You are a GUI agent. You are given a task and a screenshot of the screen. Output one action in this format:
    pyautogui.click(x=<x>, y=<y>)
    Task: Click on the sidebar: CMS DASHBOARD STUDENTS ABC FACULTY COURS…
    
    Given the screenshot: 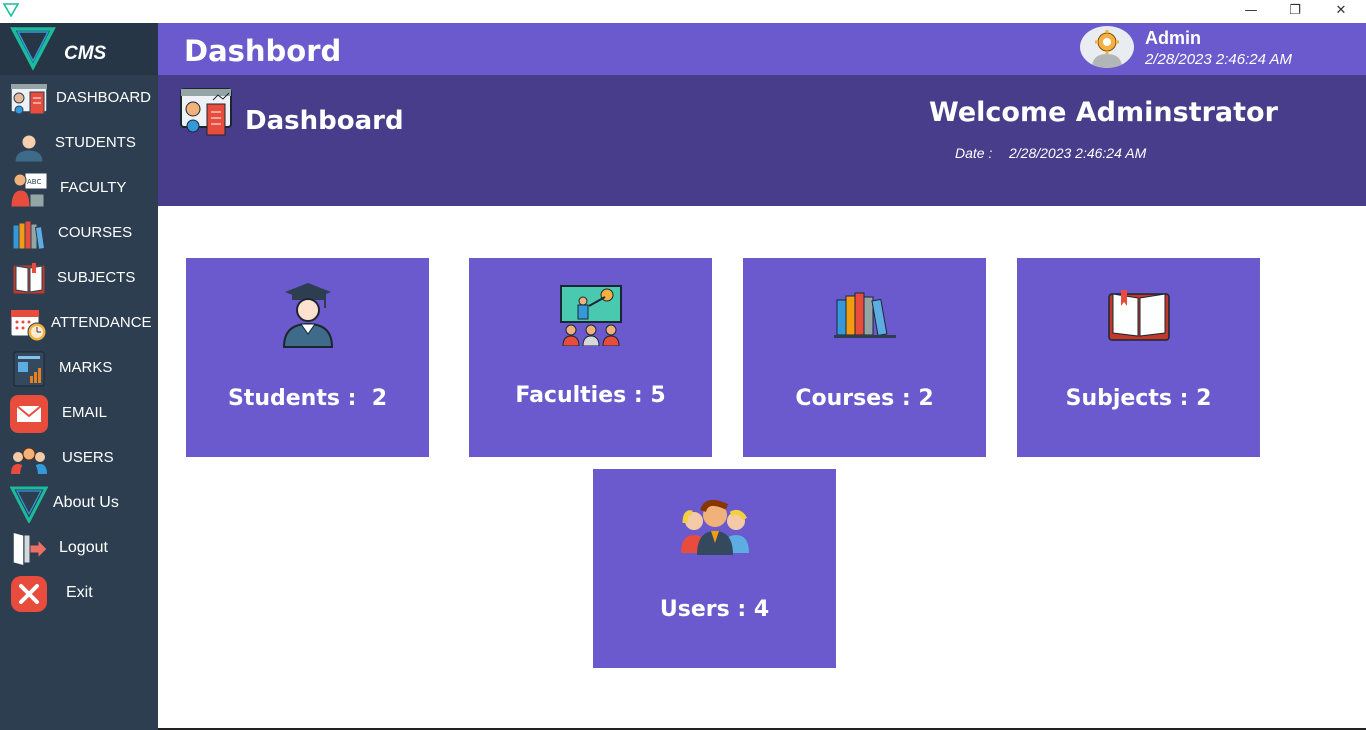 What is the action you would take?
    pyautogui.click(x=79, y=376)
    